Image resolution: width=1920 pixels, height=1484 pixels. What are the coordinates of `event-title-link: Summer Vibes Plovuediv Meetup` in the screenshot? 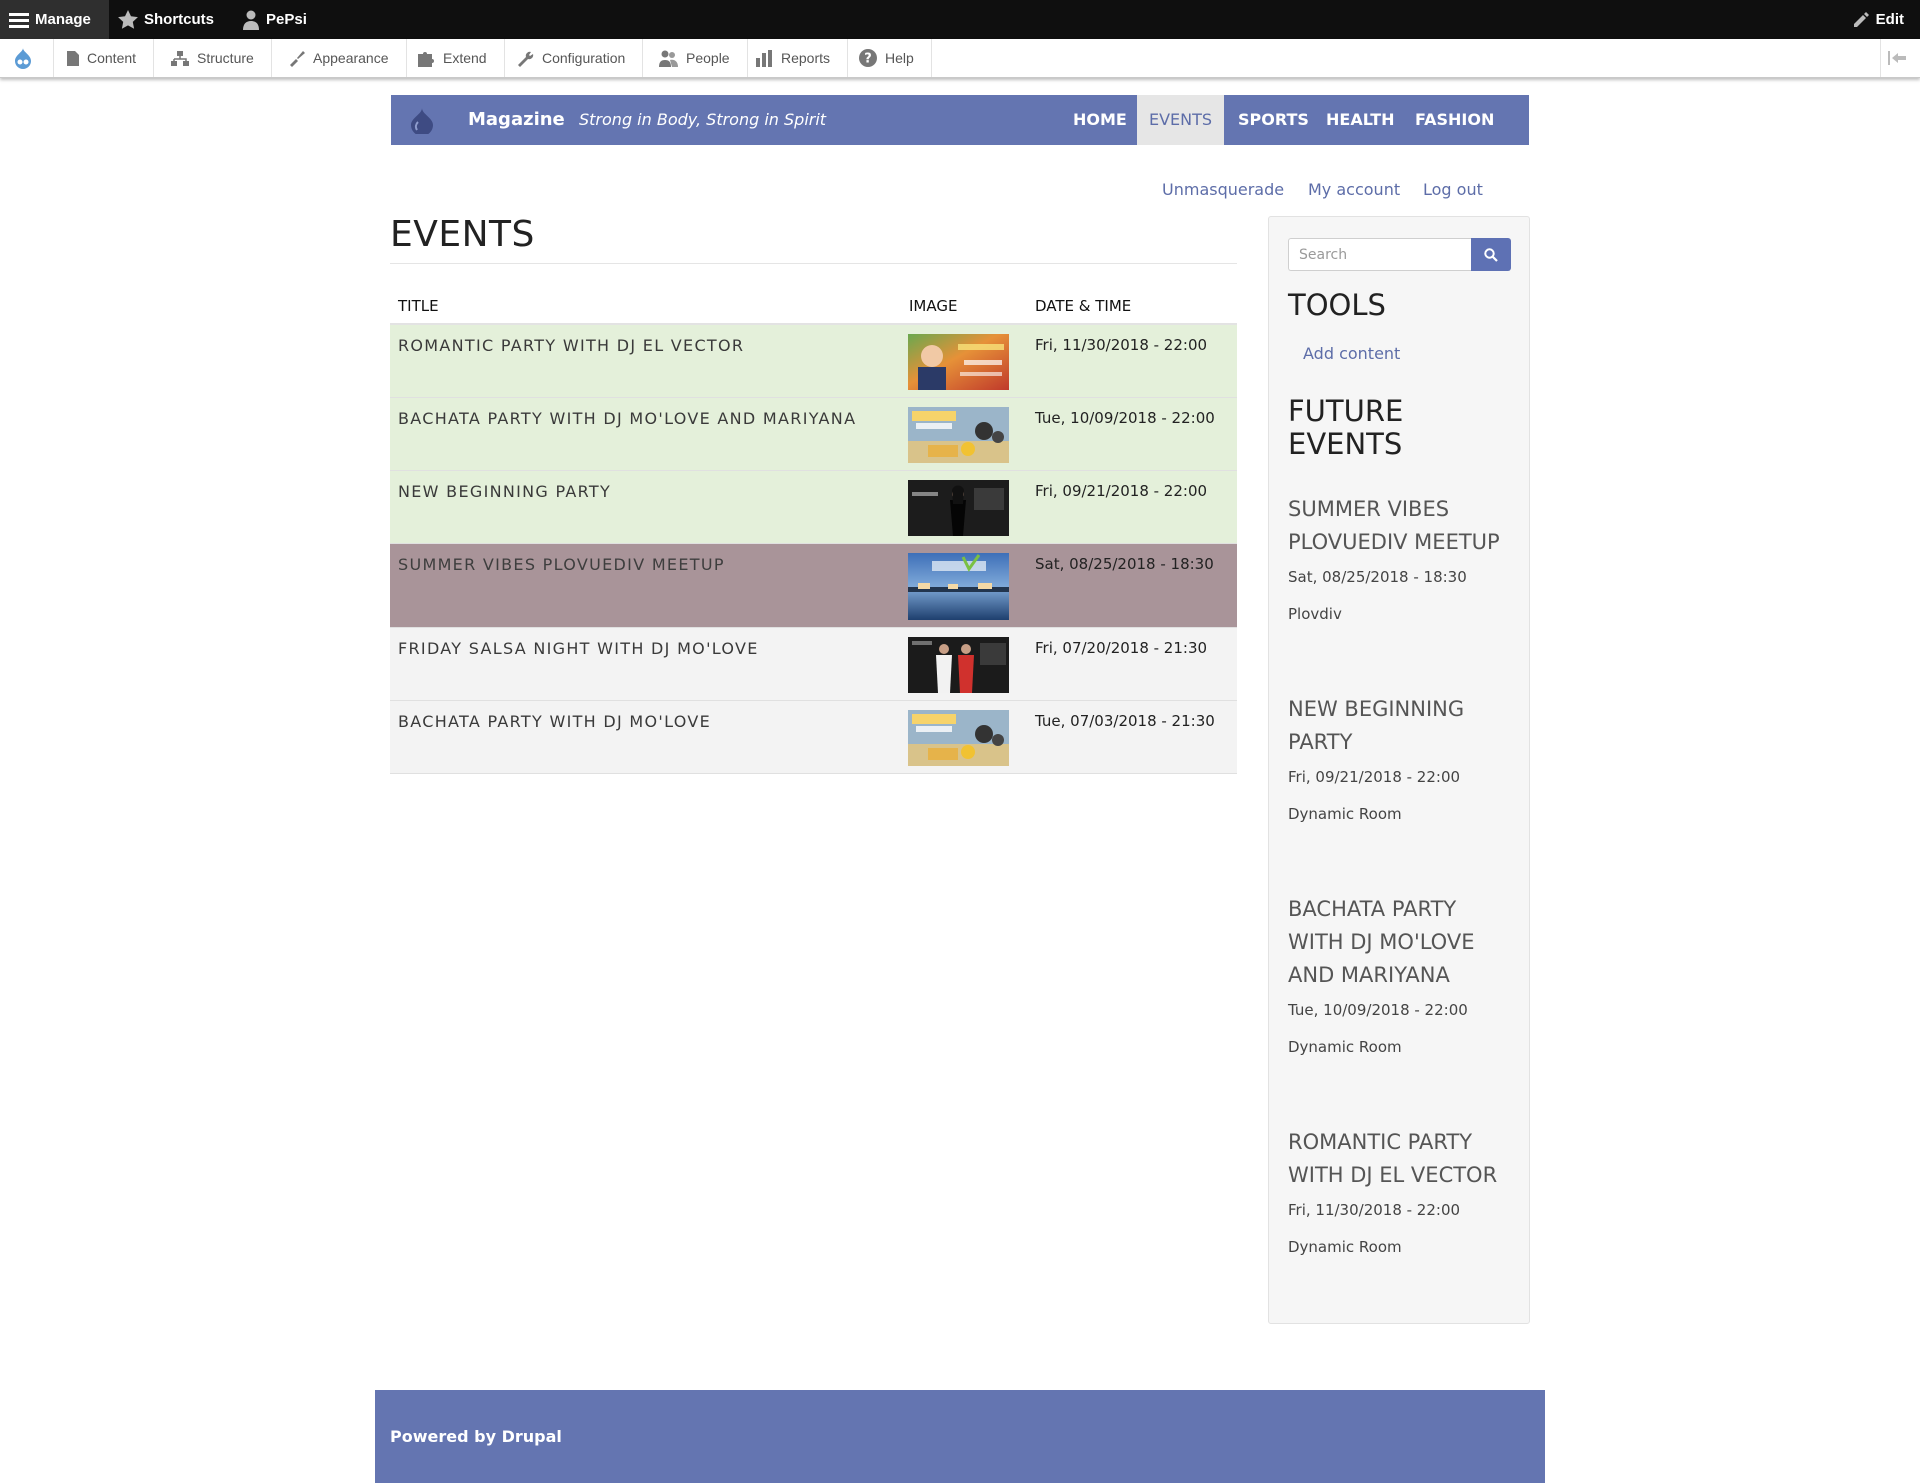 It's located at (561, 564).